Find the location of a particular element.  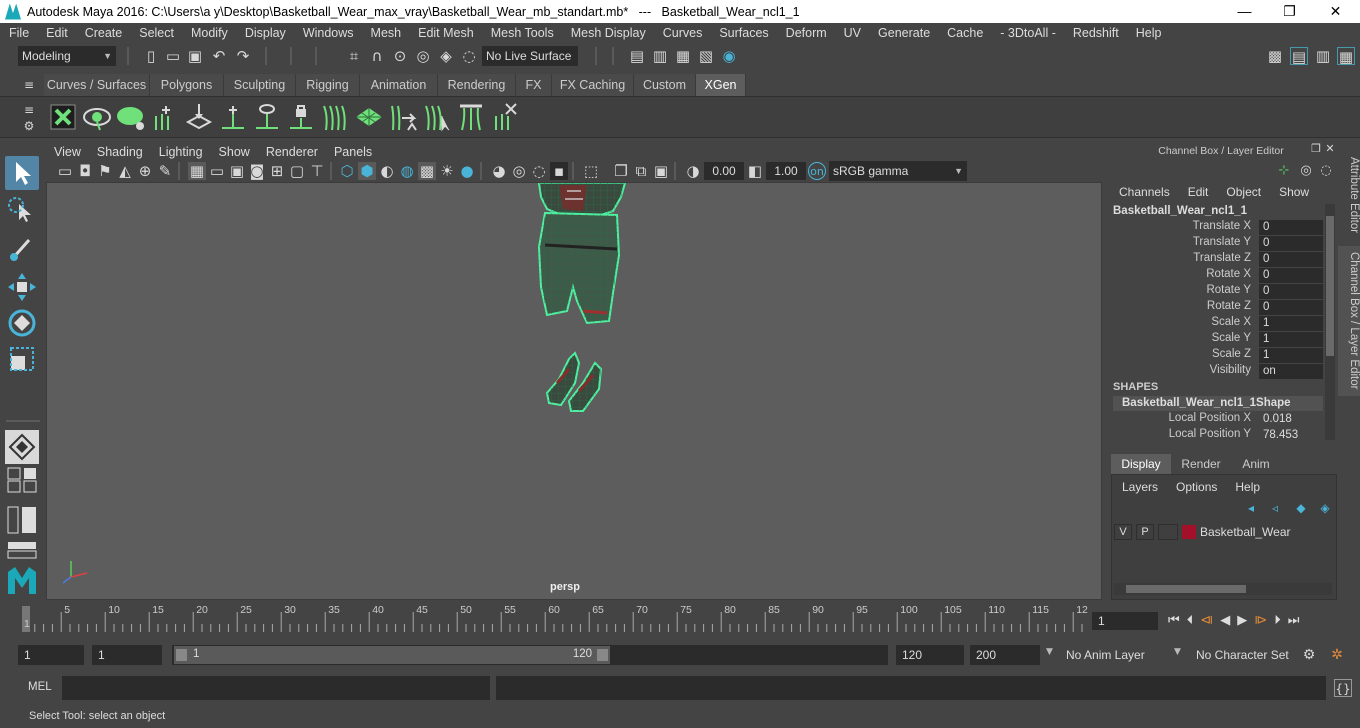

snap-live-icon: ◌ is located at coordinates (469, 56).